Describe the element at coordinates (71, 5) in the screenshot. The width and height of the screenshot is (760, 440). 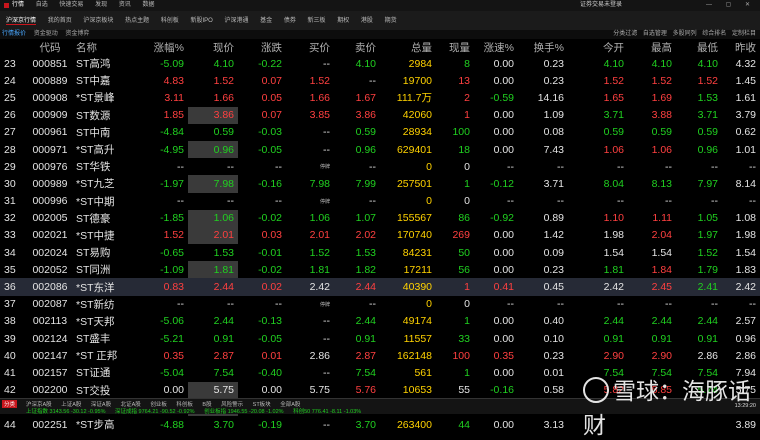
I see `menu-item-trade: 快速交易` at that location.